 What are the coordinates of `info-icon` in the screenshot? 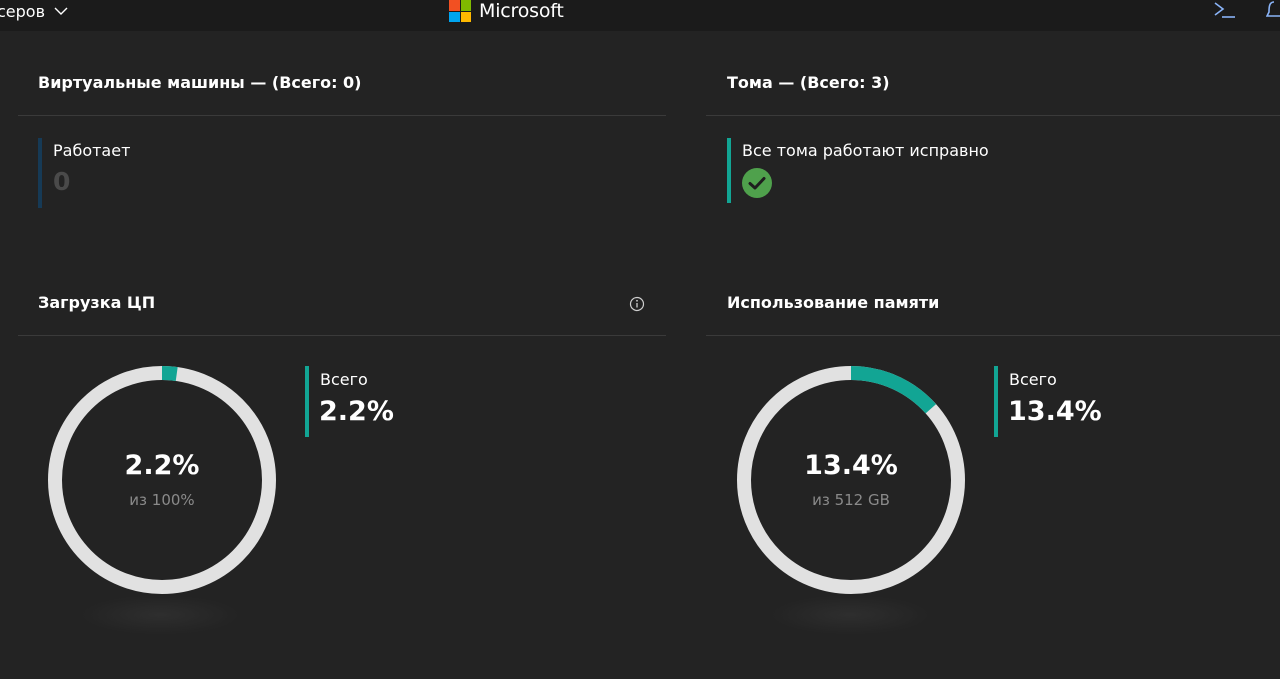 It's located at (637, 304).